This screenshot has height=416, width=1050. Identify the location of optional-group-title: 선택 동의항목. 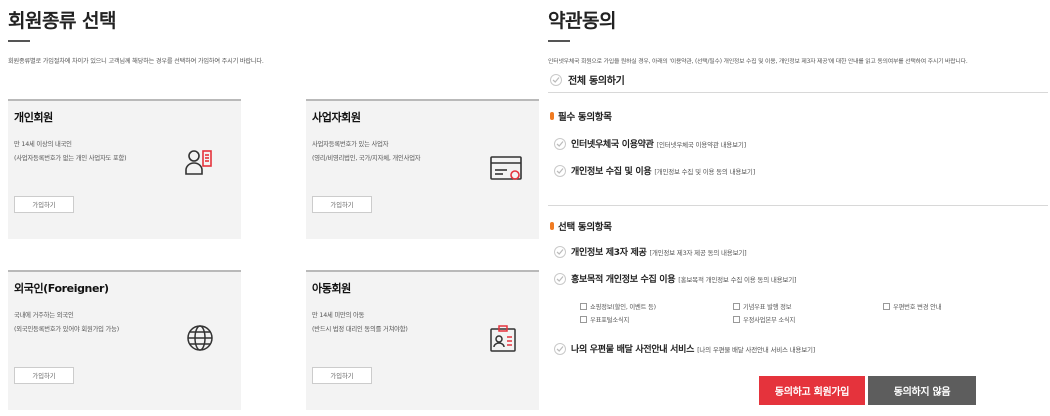
(585, 227).